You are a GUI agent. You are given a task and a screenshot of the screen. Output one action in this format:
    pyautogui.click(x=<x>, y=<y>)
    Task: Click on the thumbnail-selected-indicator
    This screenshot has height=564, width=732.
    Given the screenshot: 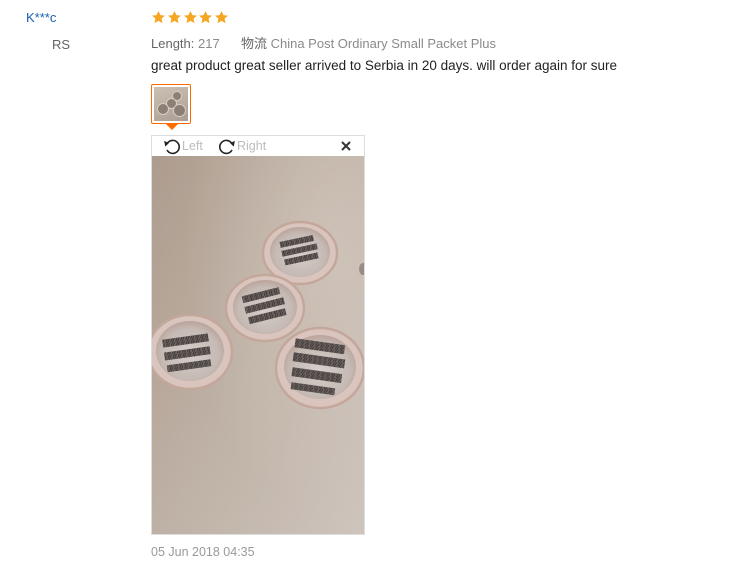 What is the action you would take?
    pyautogui.click(x=172, y=127)
    